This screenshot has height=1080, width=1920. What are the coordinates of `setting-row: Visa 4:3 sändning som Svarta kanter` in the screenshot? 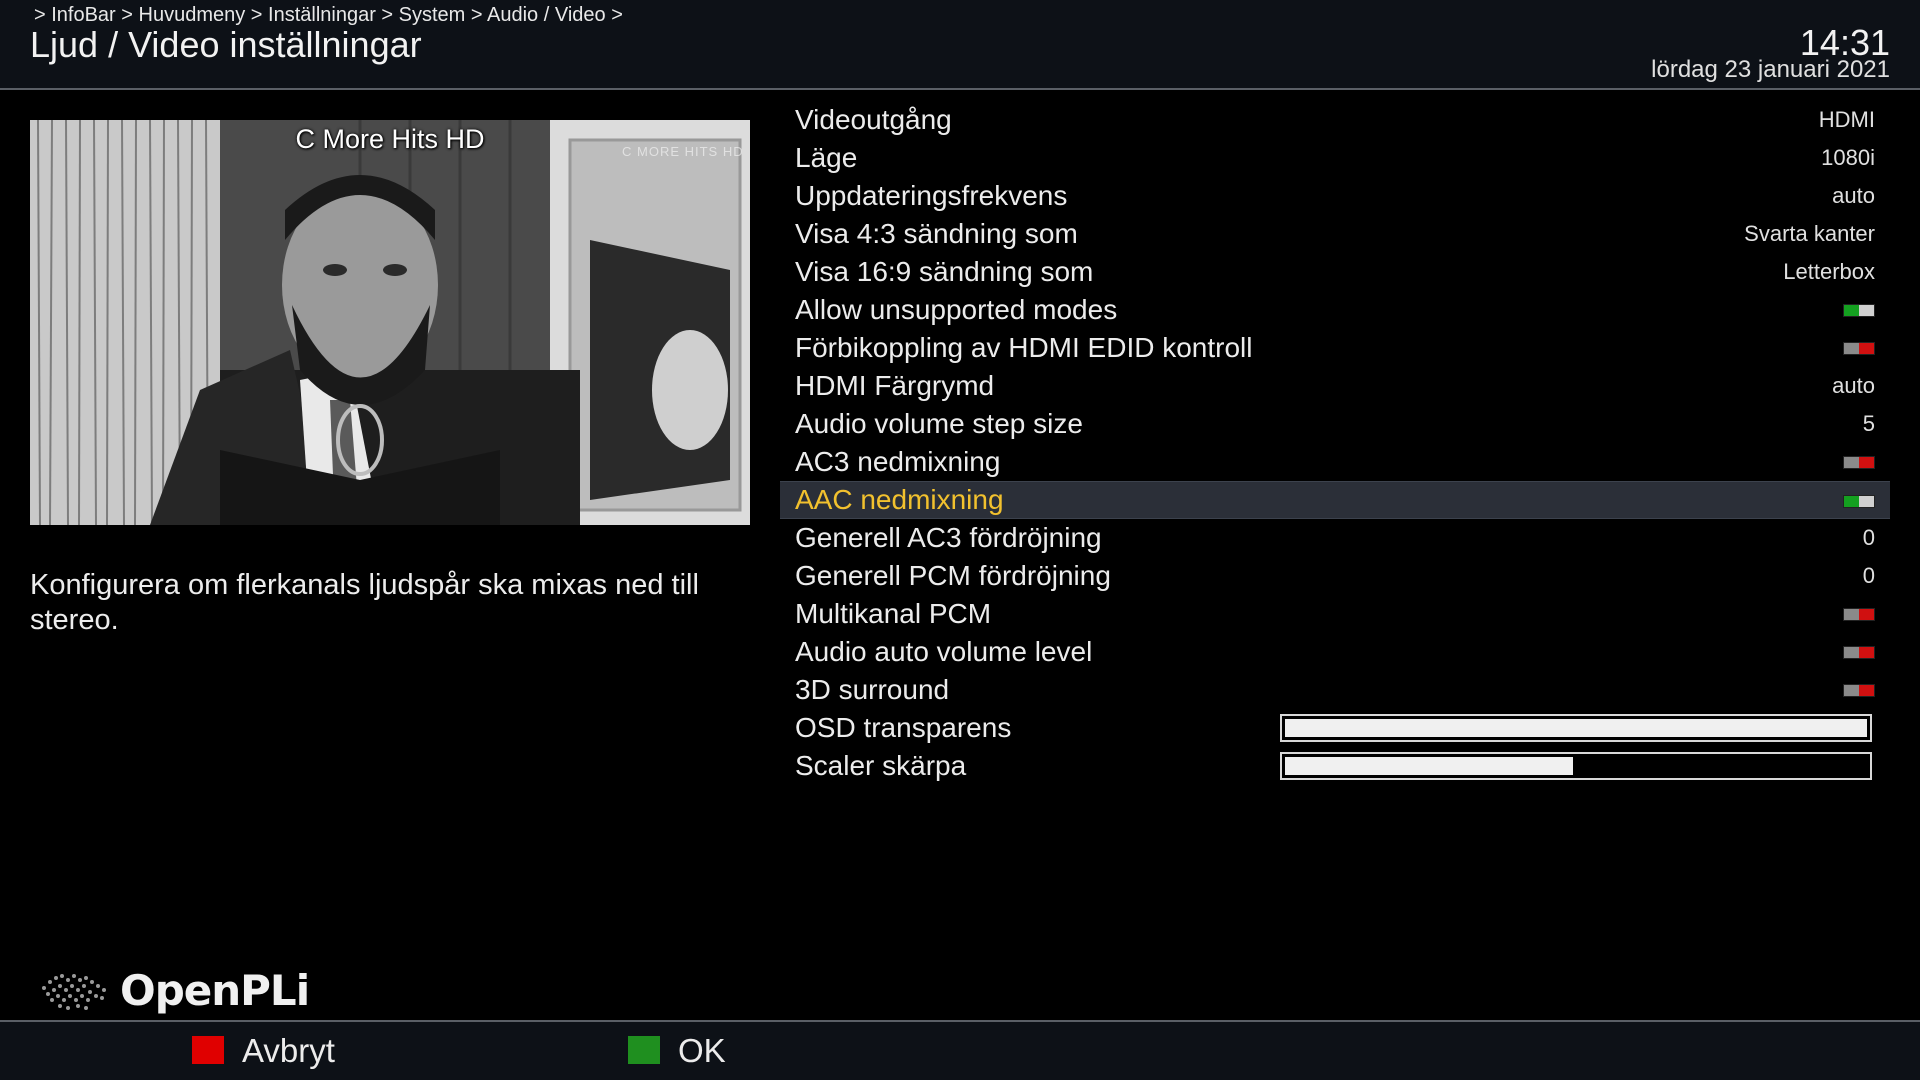 It's located at (1335, 234).